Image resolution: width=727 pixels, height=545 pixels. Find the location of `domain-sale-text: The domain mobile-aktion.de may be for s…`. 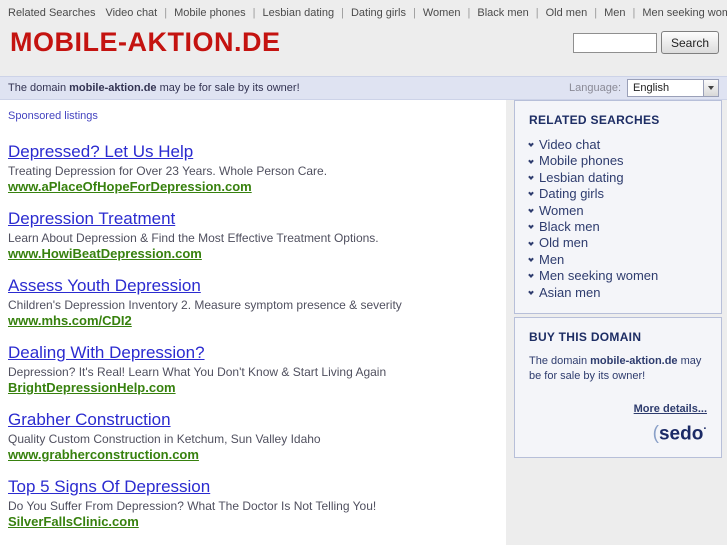

domain-sale-text: The domain mobile-aktion.de may be for s… is located at coordinates (154, 88).